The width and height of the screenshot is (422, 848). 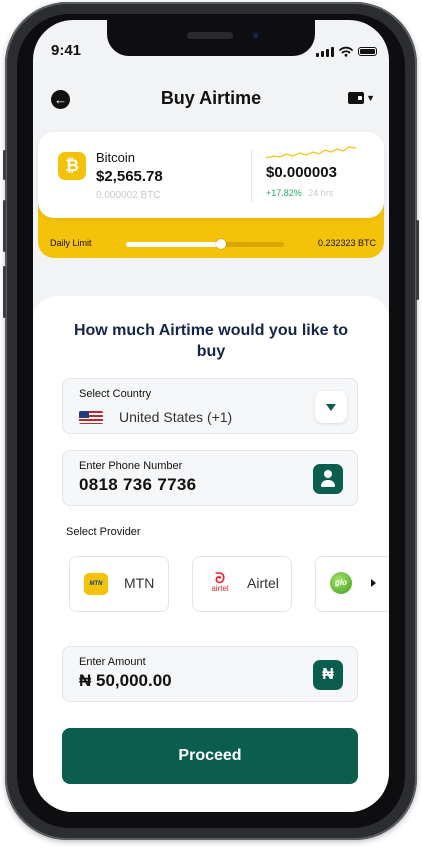 What do you see at coordinates (129, 176) in the screenshot?
I see `coin-fiat-value: $2,565.78` at bounding box center [129, 176].